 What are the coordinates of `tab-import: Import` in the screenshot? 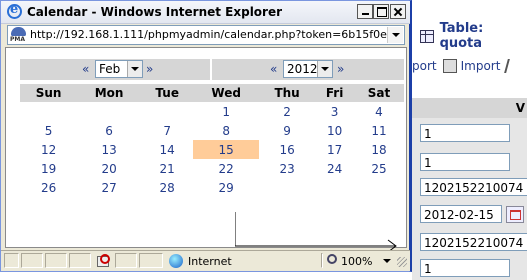 It's located at (471, 66).